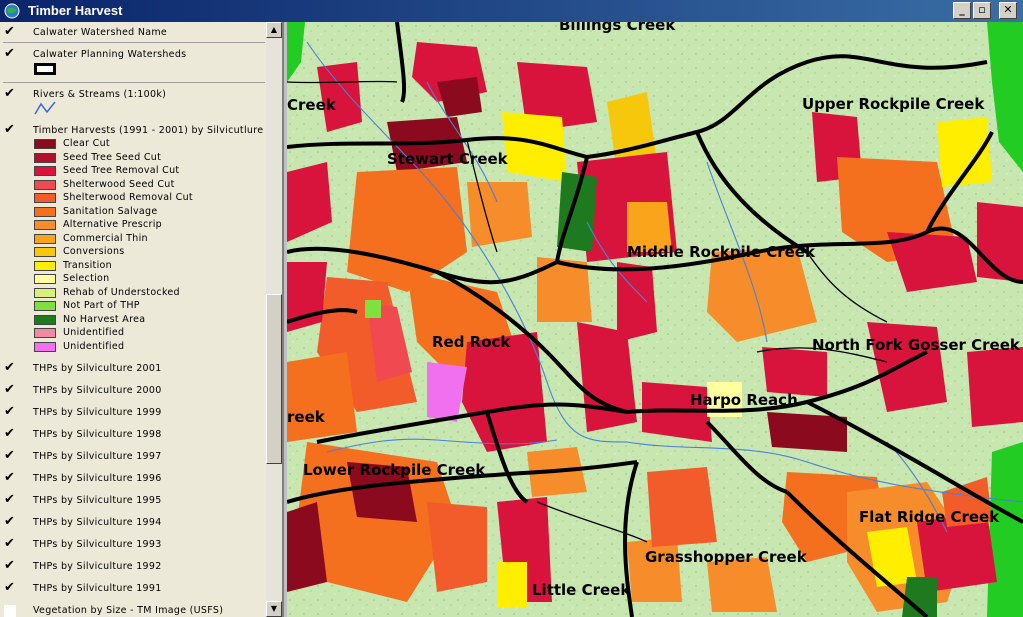 The image size is (1023, 617). I want to click on outside-area, so click(1005, 529).